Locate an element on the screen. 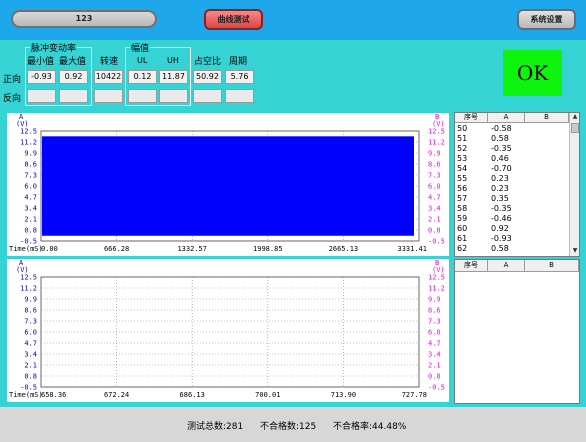 The height and width of the screenshot is (442, 586). y-tick-label-left: 6.0 is located at coordinates (30, 187).